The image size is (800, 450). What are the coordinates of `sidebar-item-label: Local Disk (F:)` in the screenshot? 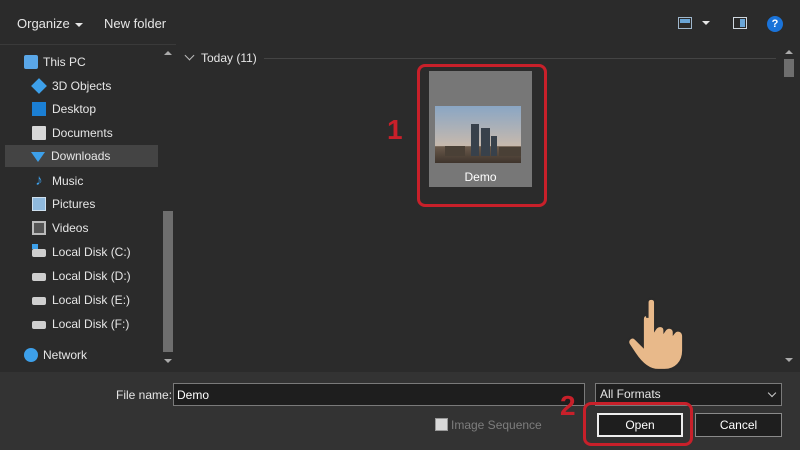 It's located at (91, 324).